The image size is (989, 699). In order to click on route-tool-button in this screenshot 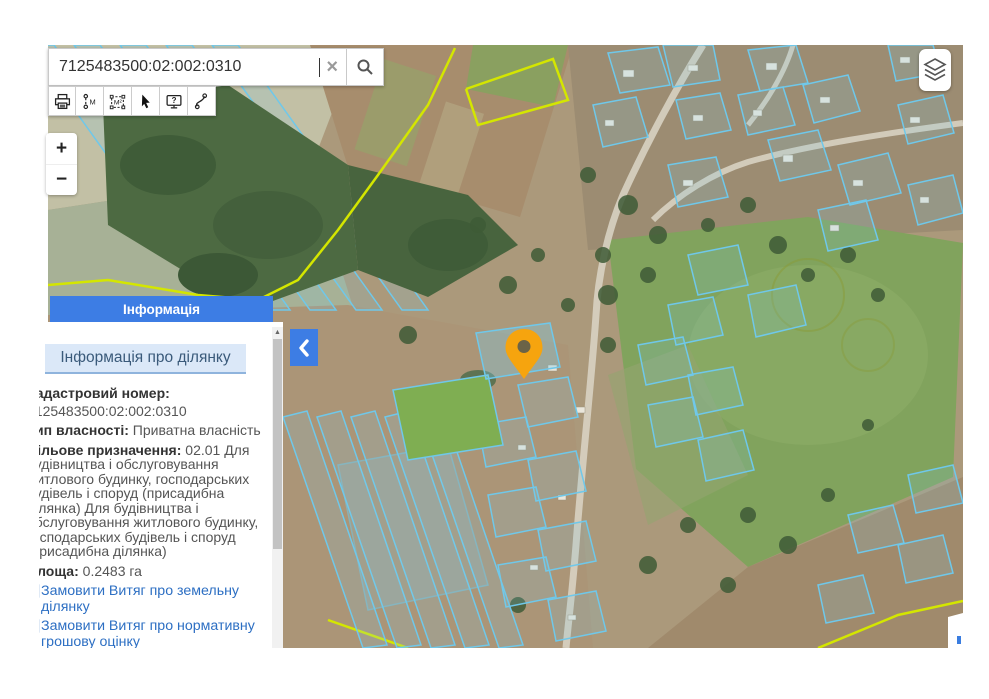, I will do `click(202, 101)`.